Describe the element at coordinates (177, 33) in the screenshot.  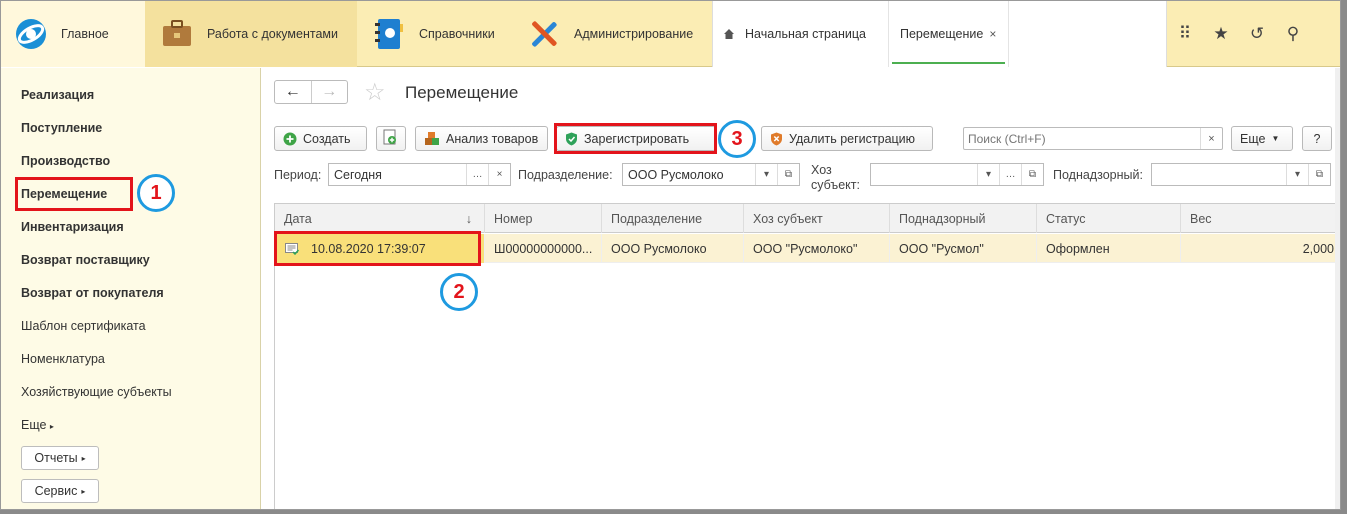
I see `briefcase-icon` at that location.